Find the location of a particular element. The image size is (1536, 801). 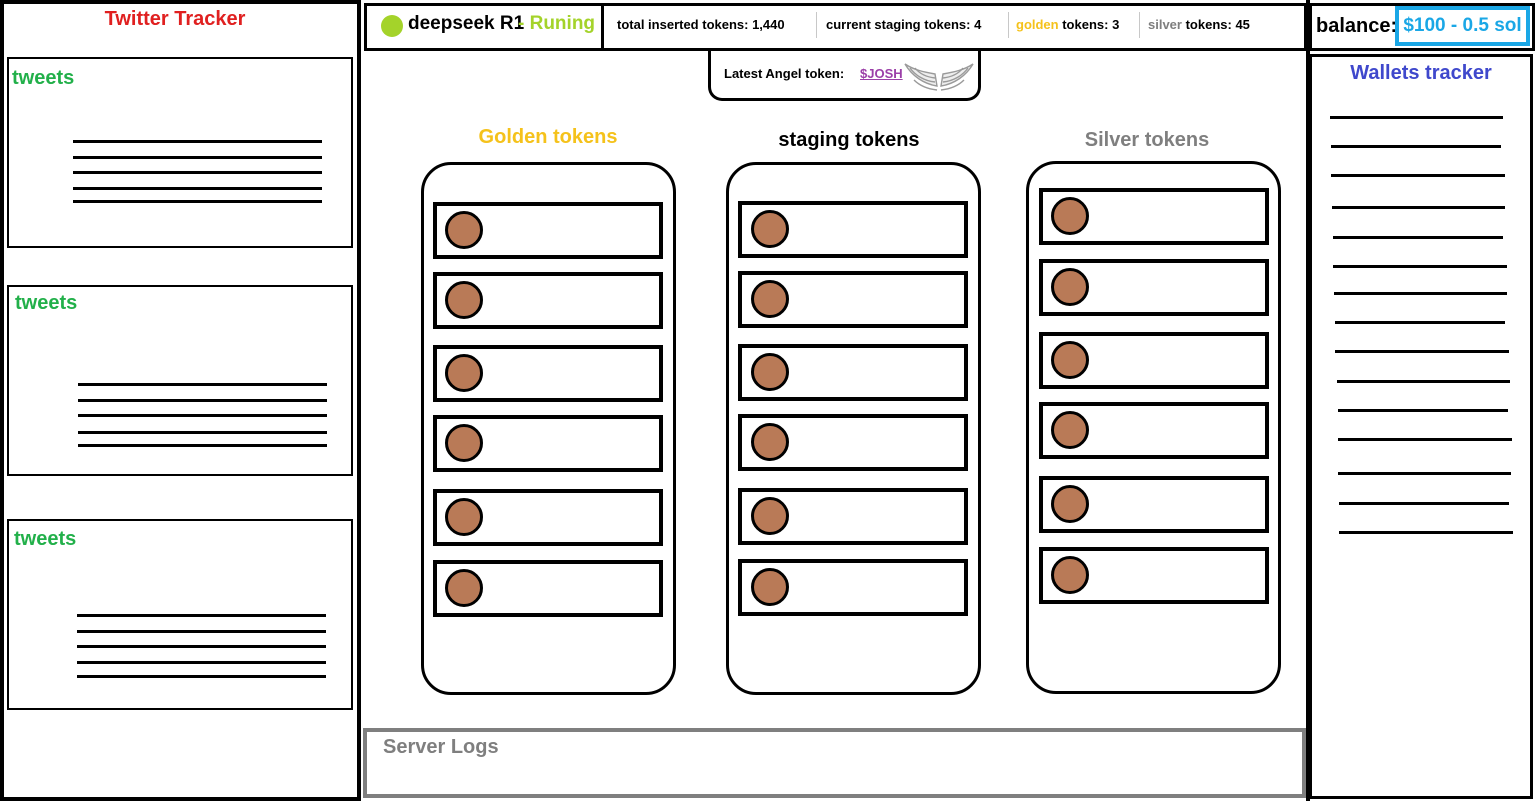

wallets-tracker-title: Wallets tracker is located at coordinates (1421, 73).